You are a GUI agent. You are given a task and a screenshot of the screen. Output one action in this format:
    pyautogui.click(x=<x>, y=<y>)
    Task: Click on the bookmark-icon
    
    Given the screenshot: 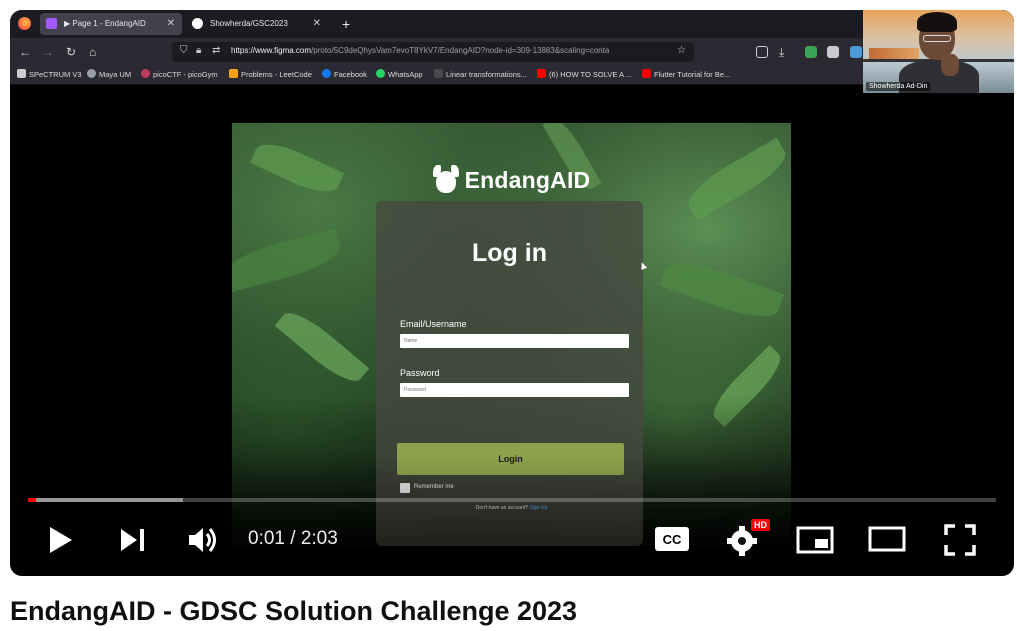 What is the action you would take?
    pyautogui.click(x=21, y=73)
    